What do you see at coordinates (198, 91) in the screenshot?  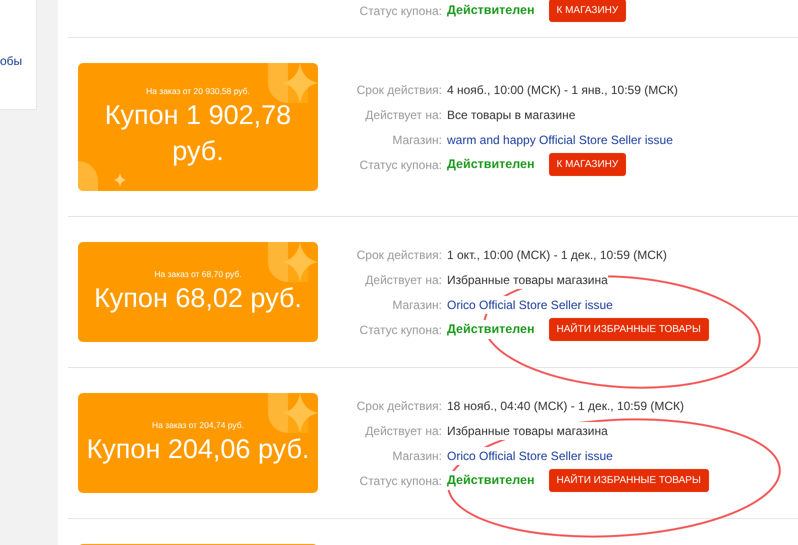 I see `min-order-text: На заказ от 20 930,58 руб.` at bounding box center [198, 91].